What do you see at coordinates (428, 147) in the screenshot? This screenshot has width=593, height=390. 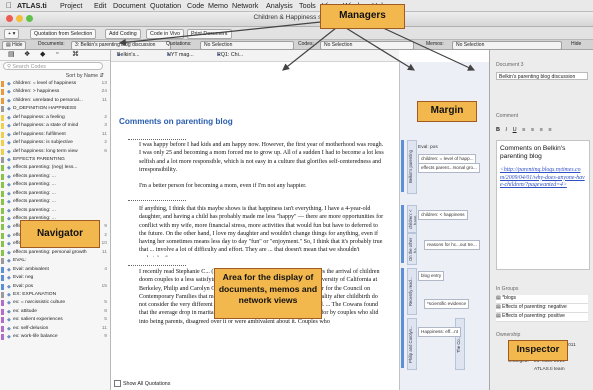 I see `margin-code-tag: Eval: pos` at bounding box center [428, 147].